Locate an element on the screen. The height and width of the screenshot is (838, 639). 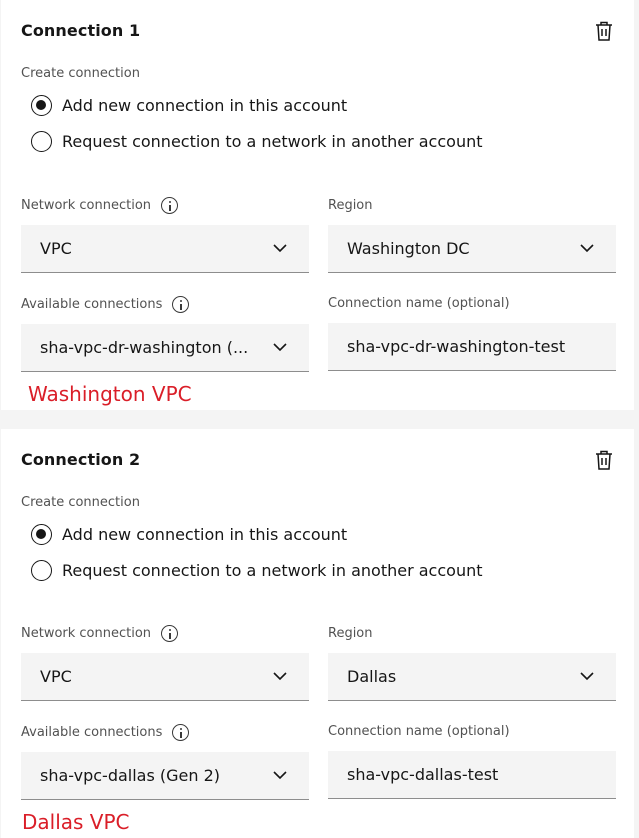
region-select: Washington DC is located at coordinates (472, 249).